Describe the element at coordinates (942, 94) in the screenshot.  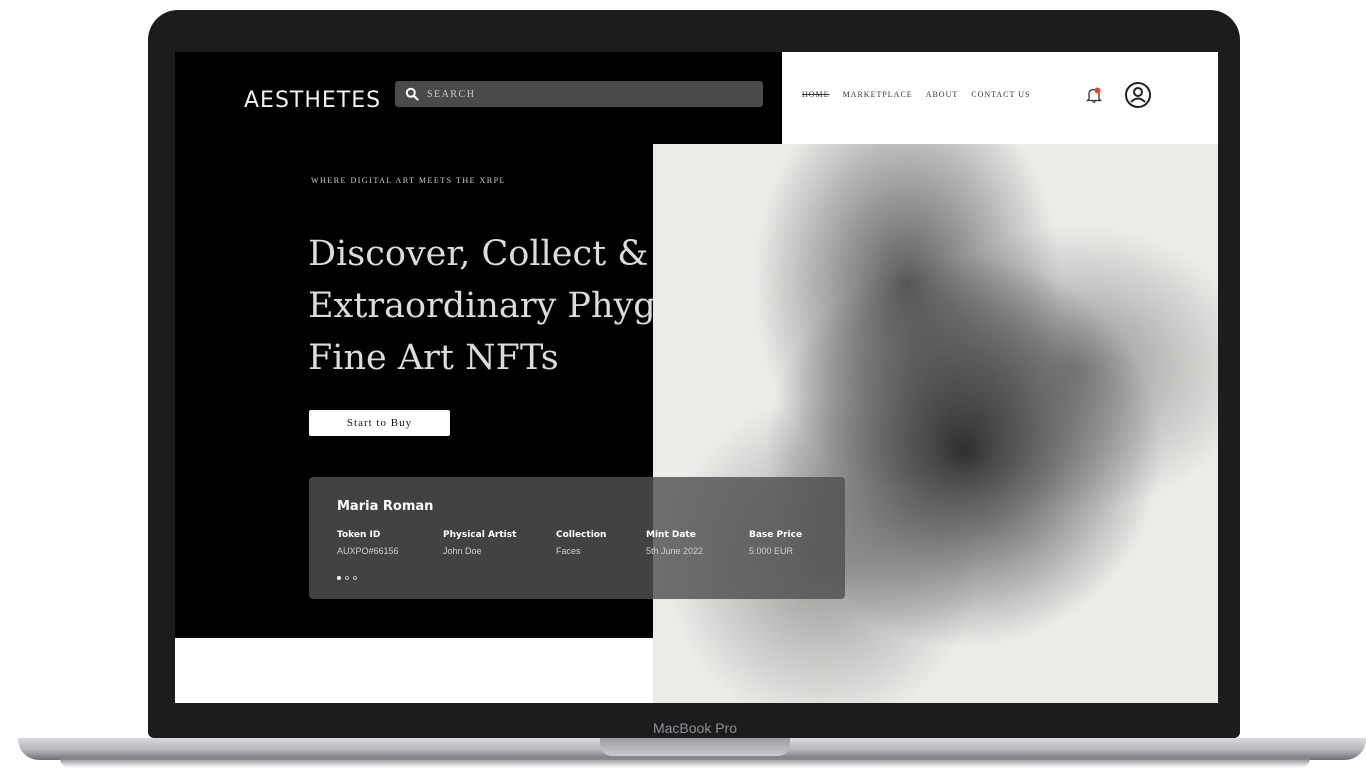
I see `nav-about: ABOUT` at that location.